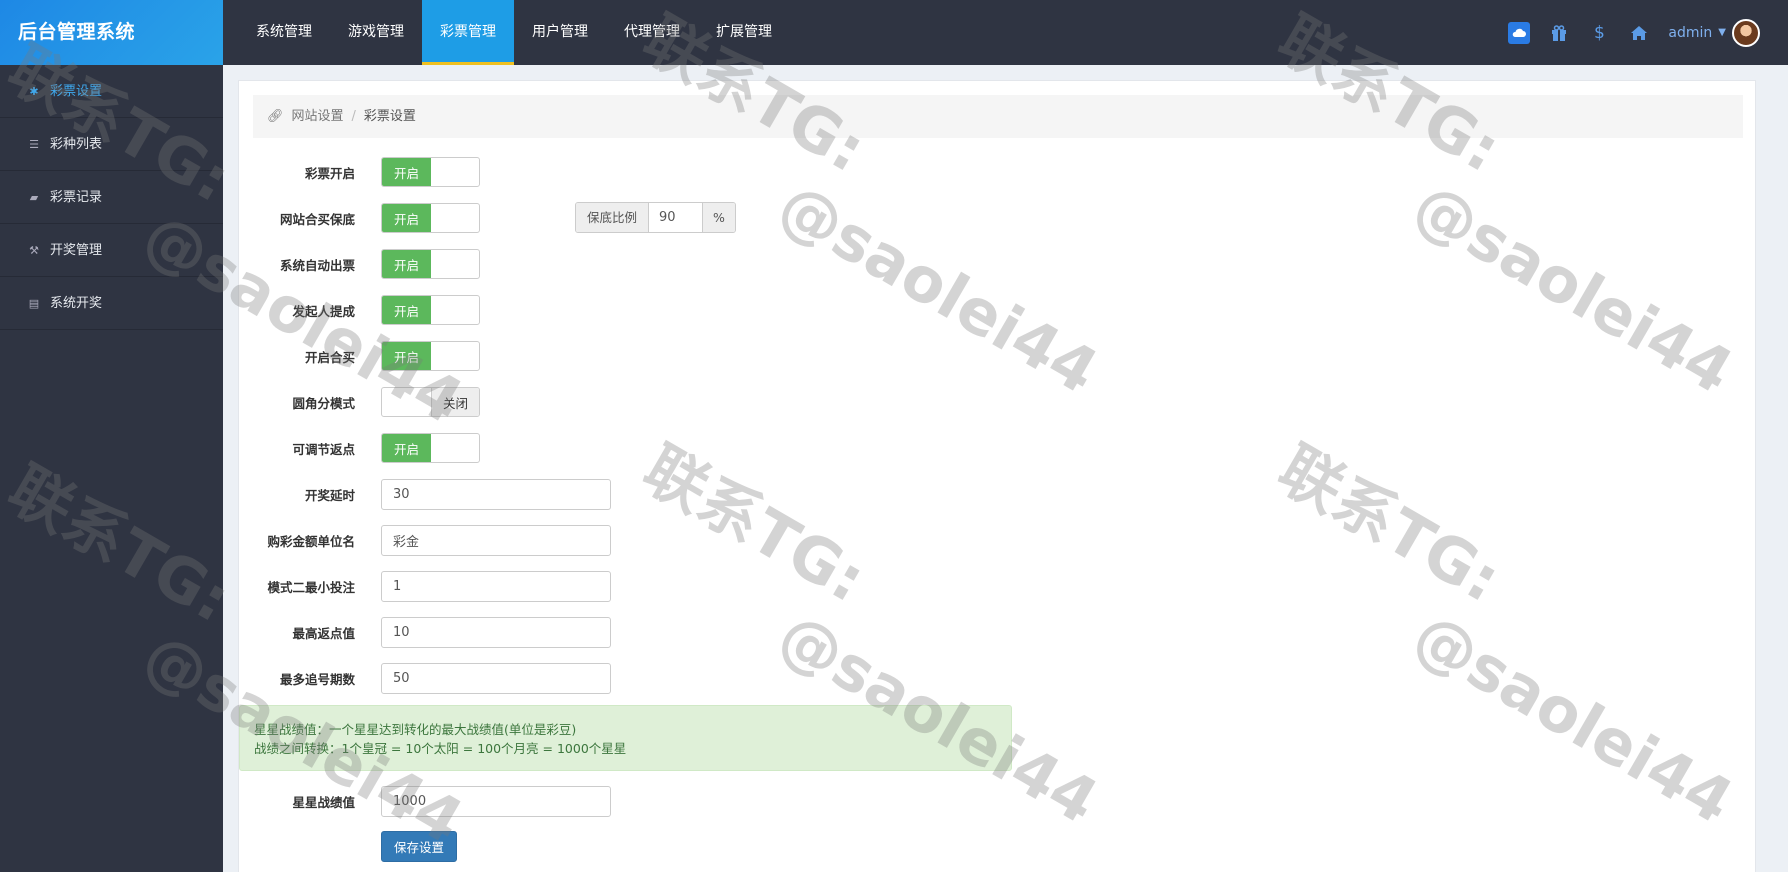 The height and width of the screenshot is (872, 1788). What do you see at coordinates (718, 217) in the screenshot?
I see `percent-suffix: %` at bounding box center [718, 217].